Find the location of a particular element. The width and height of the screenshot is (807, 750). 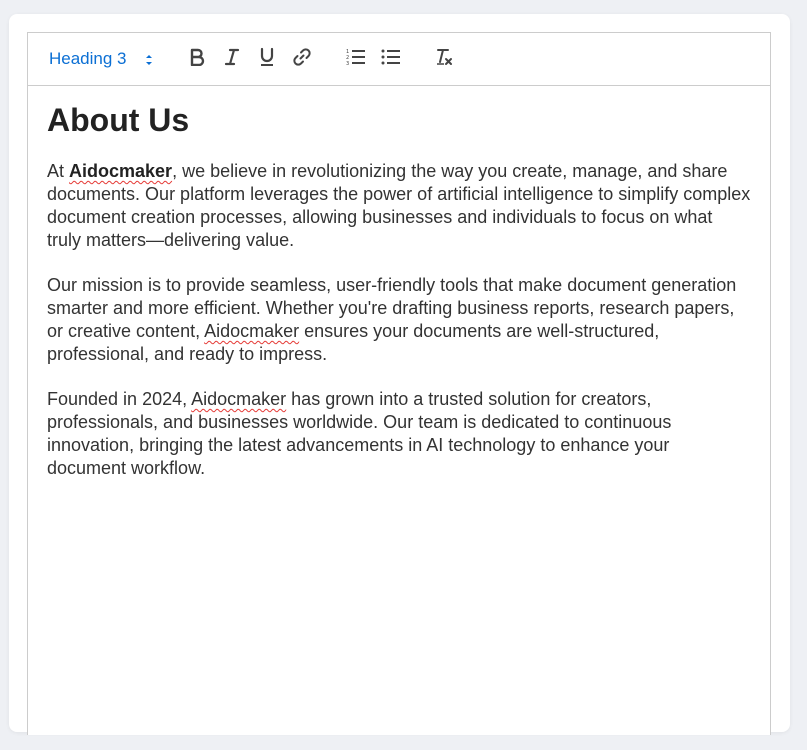

svg-text: 3 is located at coordinates (347, 63).